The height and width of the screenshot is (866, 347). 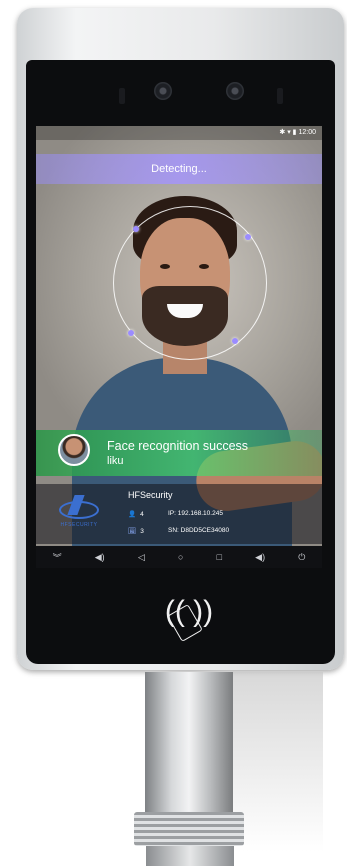 What do you see at coordinates (219, 557) in the screenshot?
I see `recents-icon: □` at bounding box center [219, 557].